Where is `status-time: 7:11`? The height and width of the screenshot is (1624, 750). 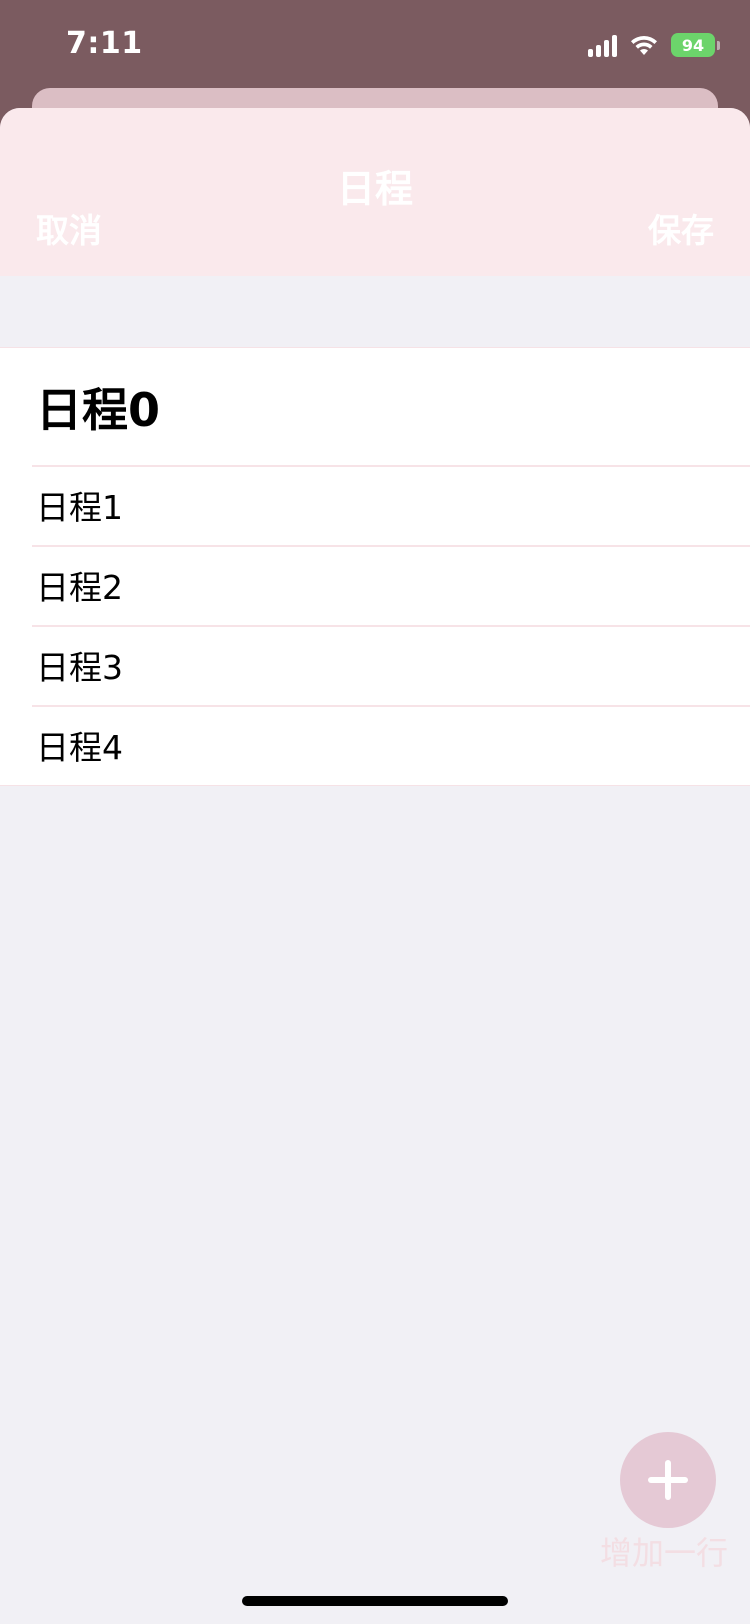 status-time: 7:11 is located at coordinates (104, 43).